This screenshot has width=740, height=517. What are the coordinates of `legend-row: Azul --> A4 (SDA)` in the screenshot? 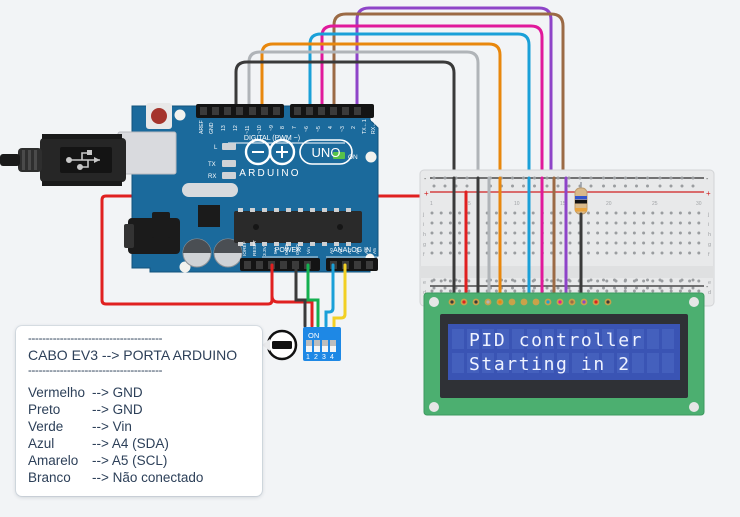 It's located at (140, 443).